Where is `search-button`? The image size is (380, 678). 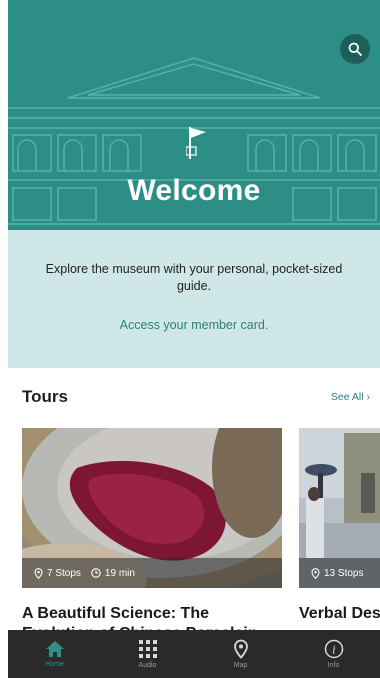 search-button is located at coordinates (355, 49).